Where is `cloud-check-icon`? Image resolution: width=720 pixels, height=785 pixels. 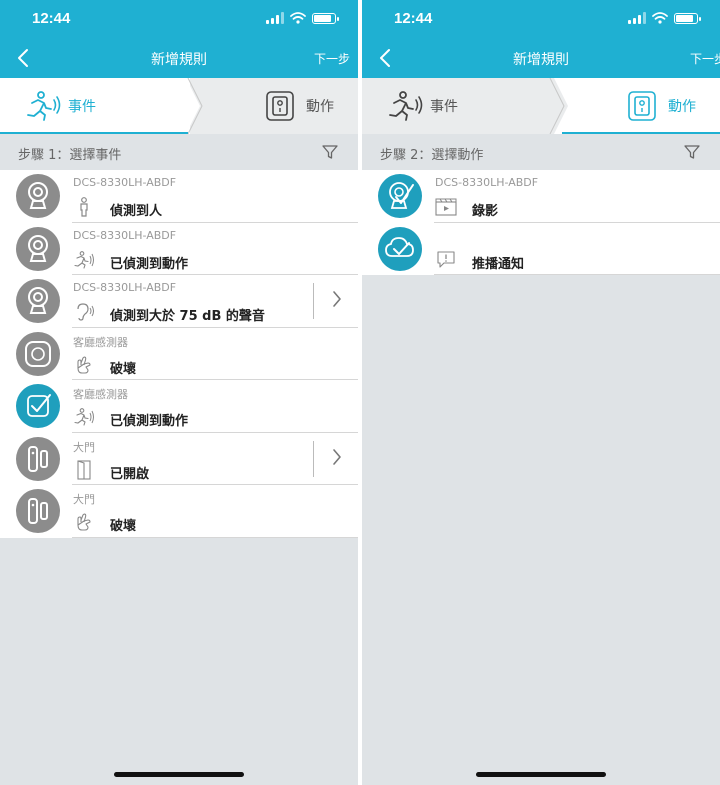 cloud-check-icon is located at coordinates (400, 248).